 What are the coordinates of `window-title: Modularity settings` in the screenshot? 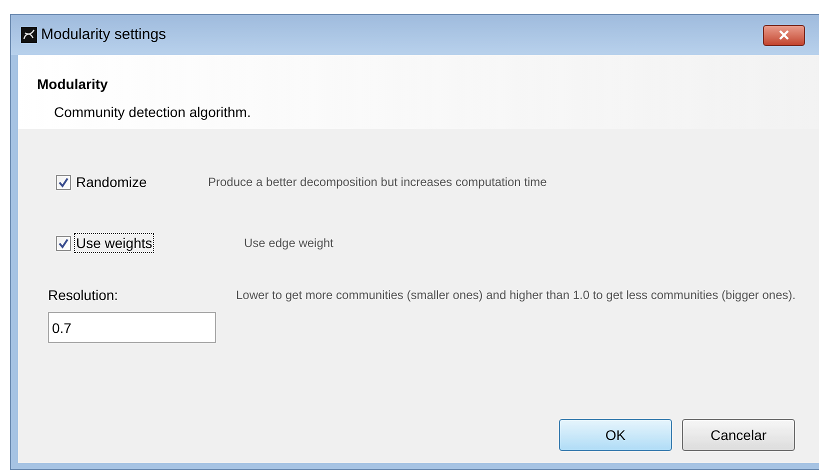 It's located at (103, 34).